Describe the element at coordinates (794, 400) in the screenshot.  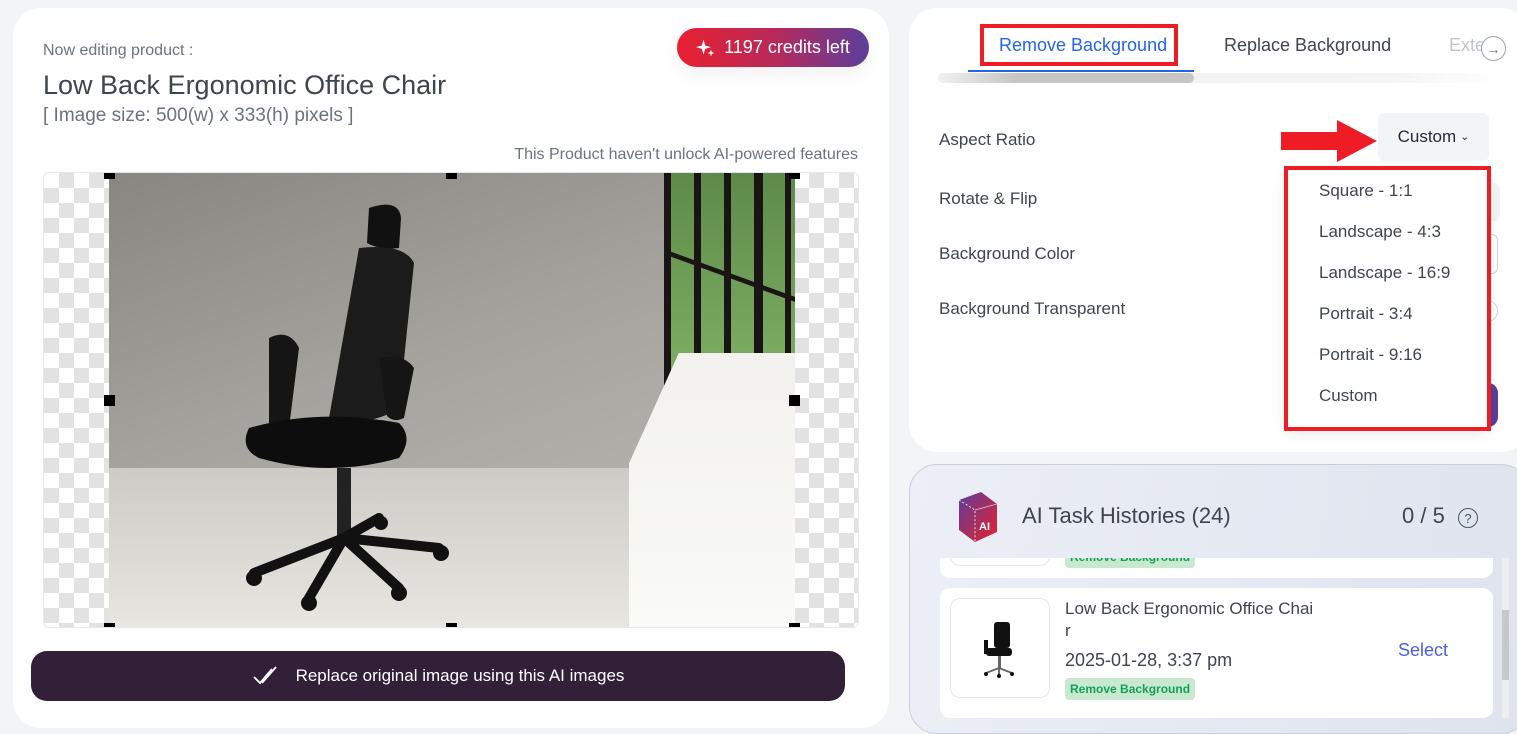
I see `crop-handle-mr` at that location.